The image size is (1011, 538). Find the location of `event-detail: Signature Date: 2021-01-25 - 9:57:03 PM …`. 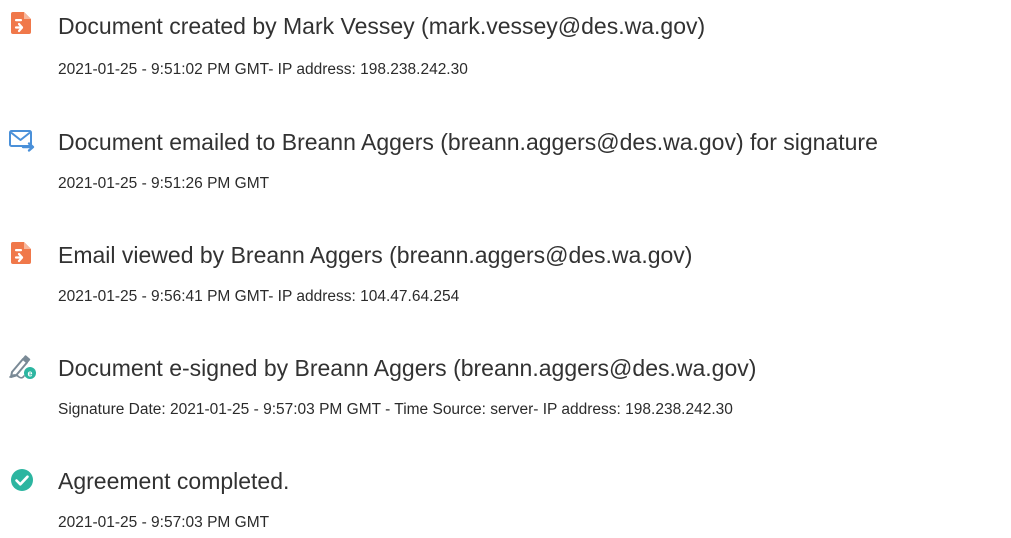

event-detail: Signature Date: 2021-01-25 - 9:57:03 PM … is located at coordinates (395, 409).